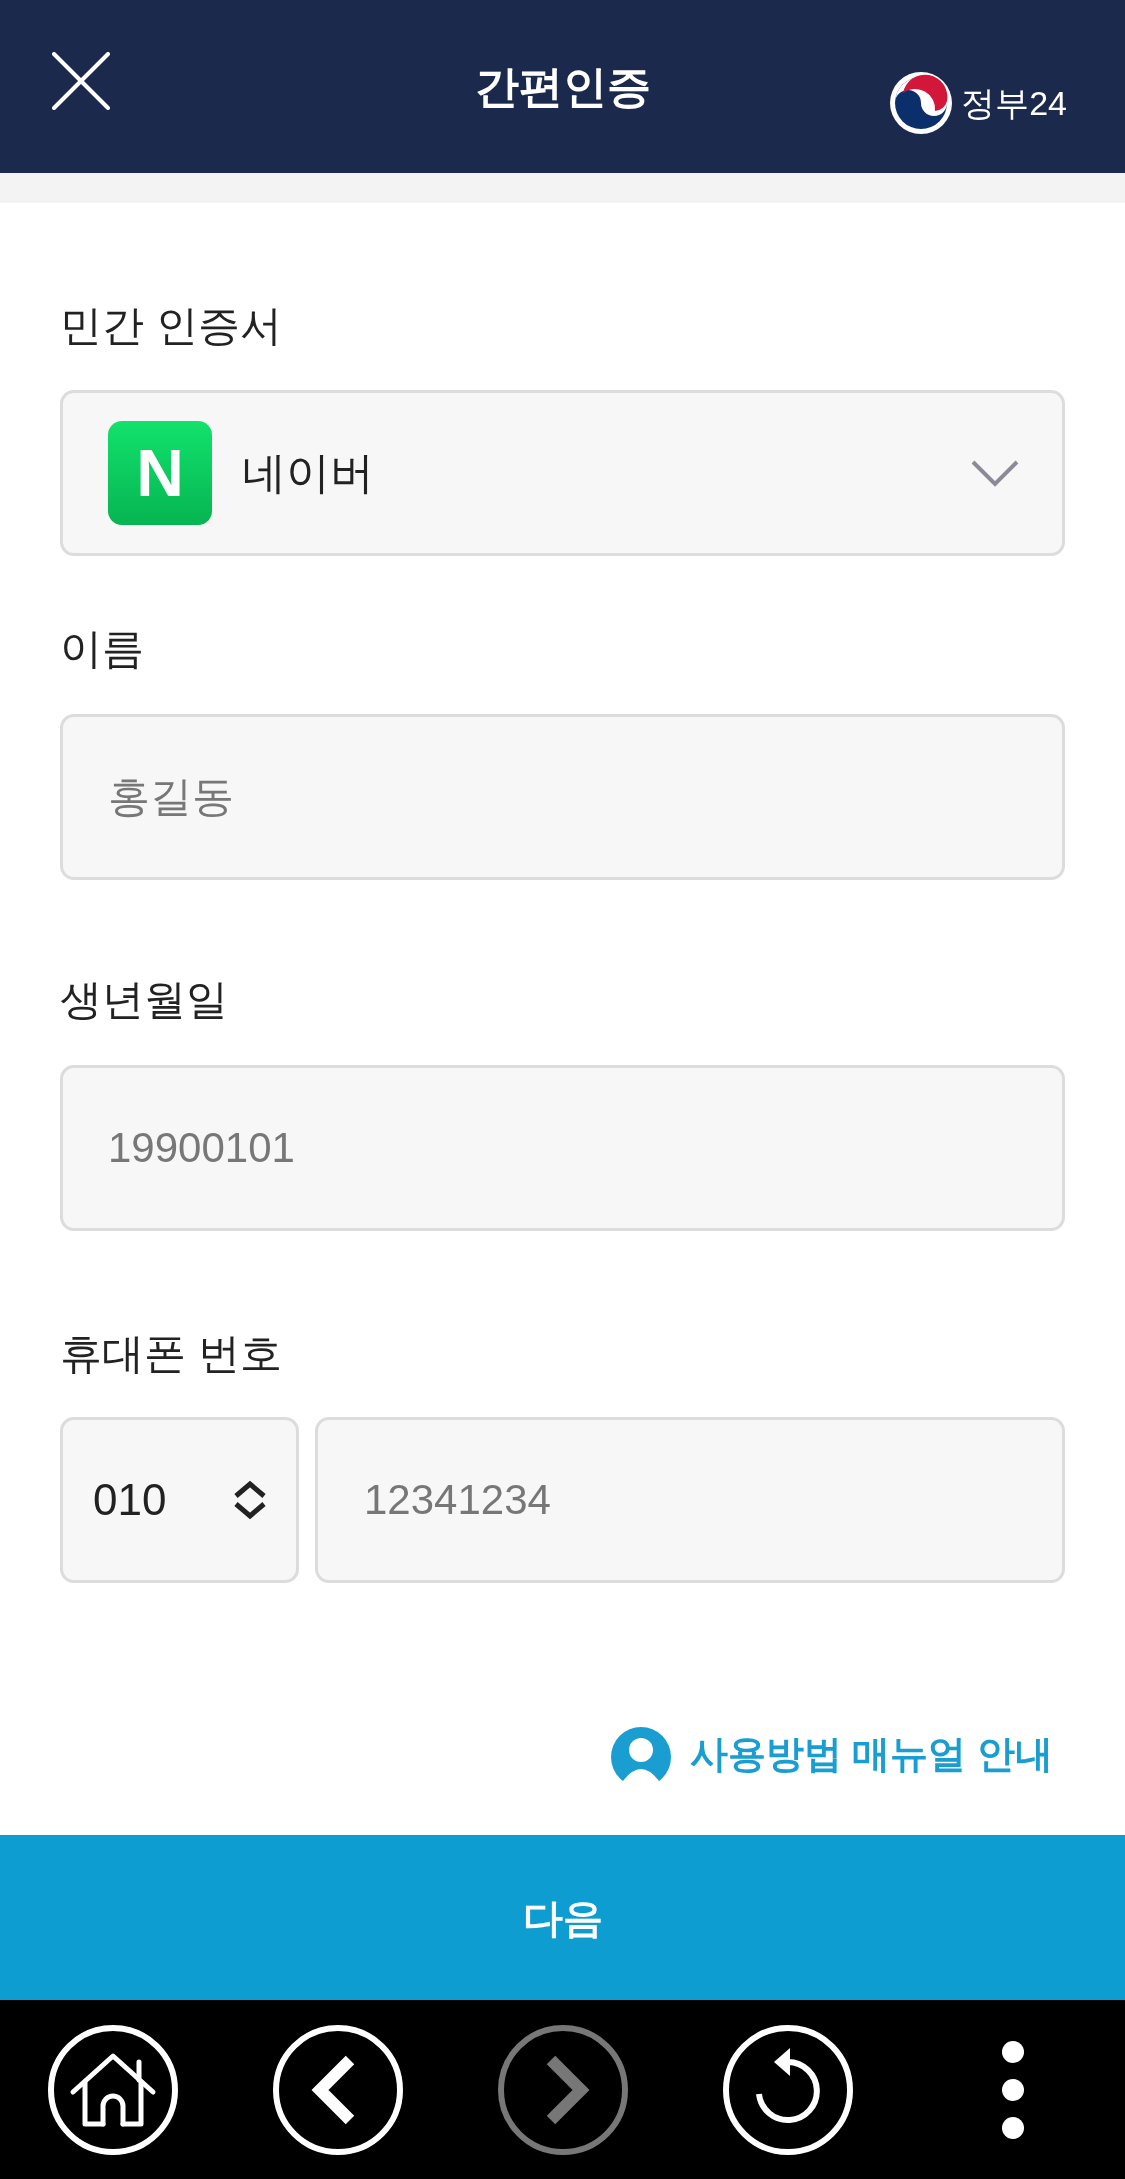 The height and width of the screenshot is (2179, 1125). What do you see at coordinates (562, 1148) in the screenshot?
I see `text-input: 19900101` at bounding box center [562, 1148].